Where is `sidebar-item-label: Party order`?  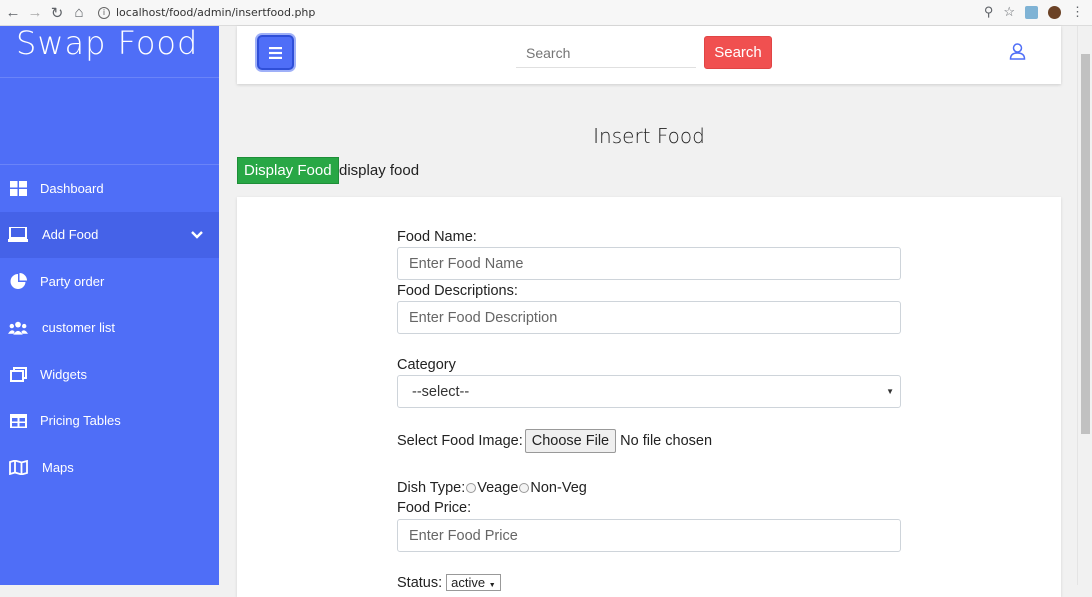 sidebar-item-label: Party order is located at coordinates (72, 281).